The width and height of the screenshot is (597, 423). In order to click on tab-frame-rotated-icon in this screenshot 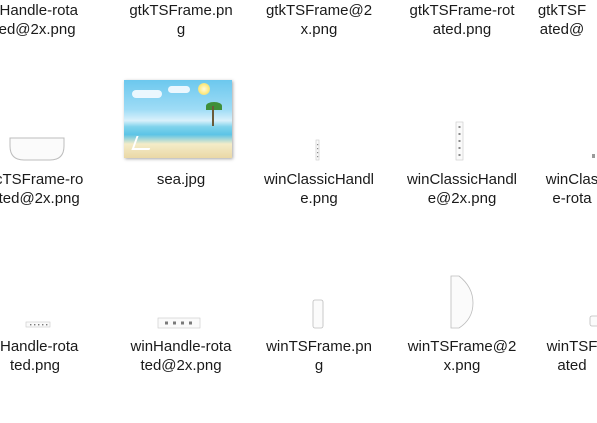, I will do `click(50, 128)`.